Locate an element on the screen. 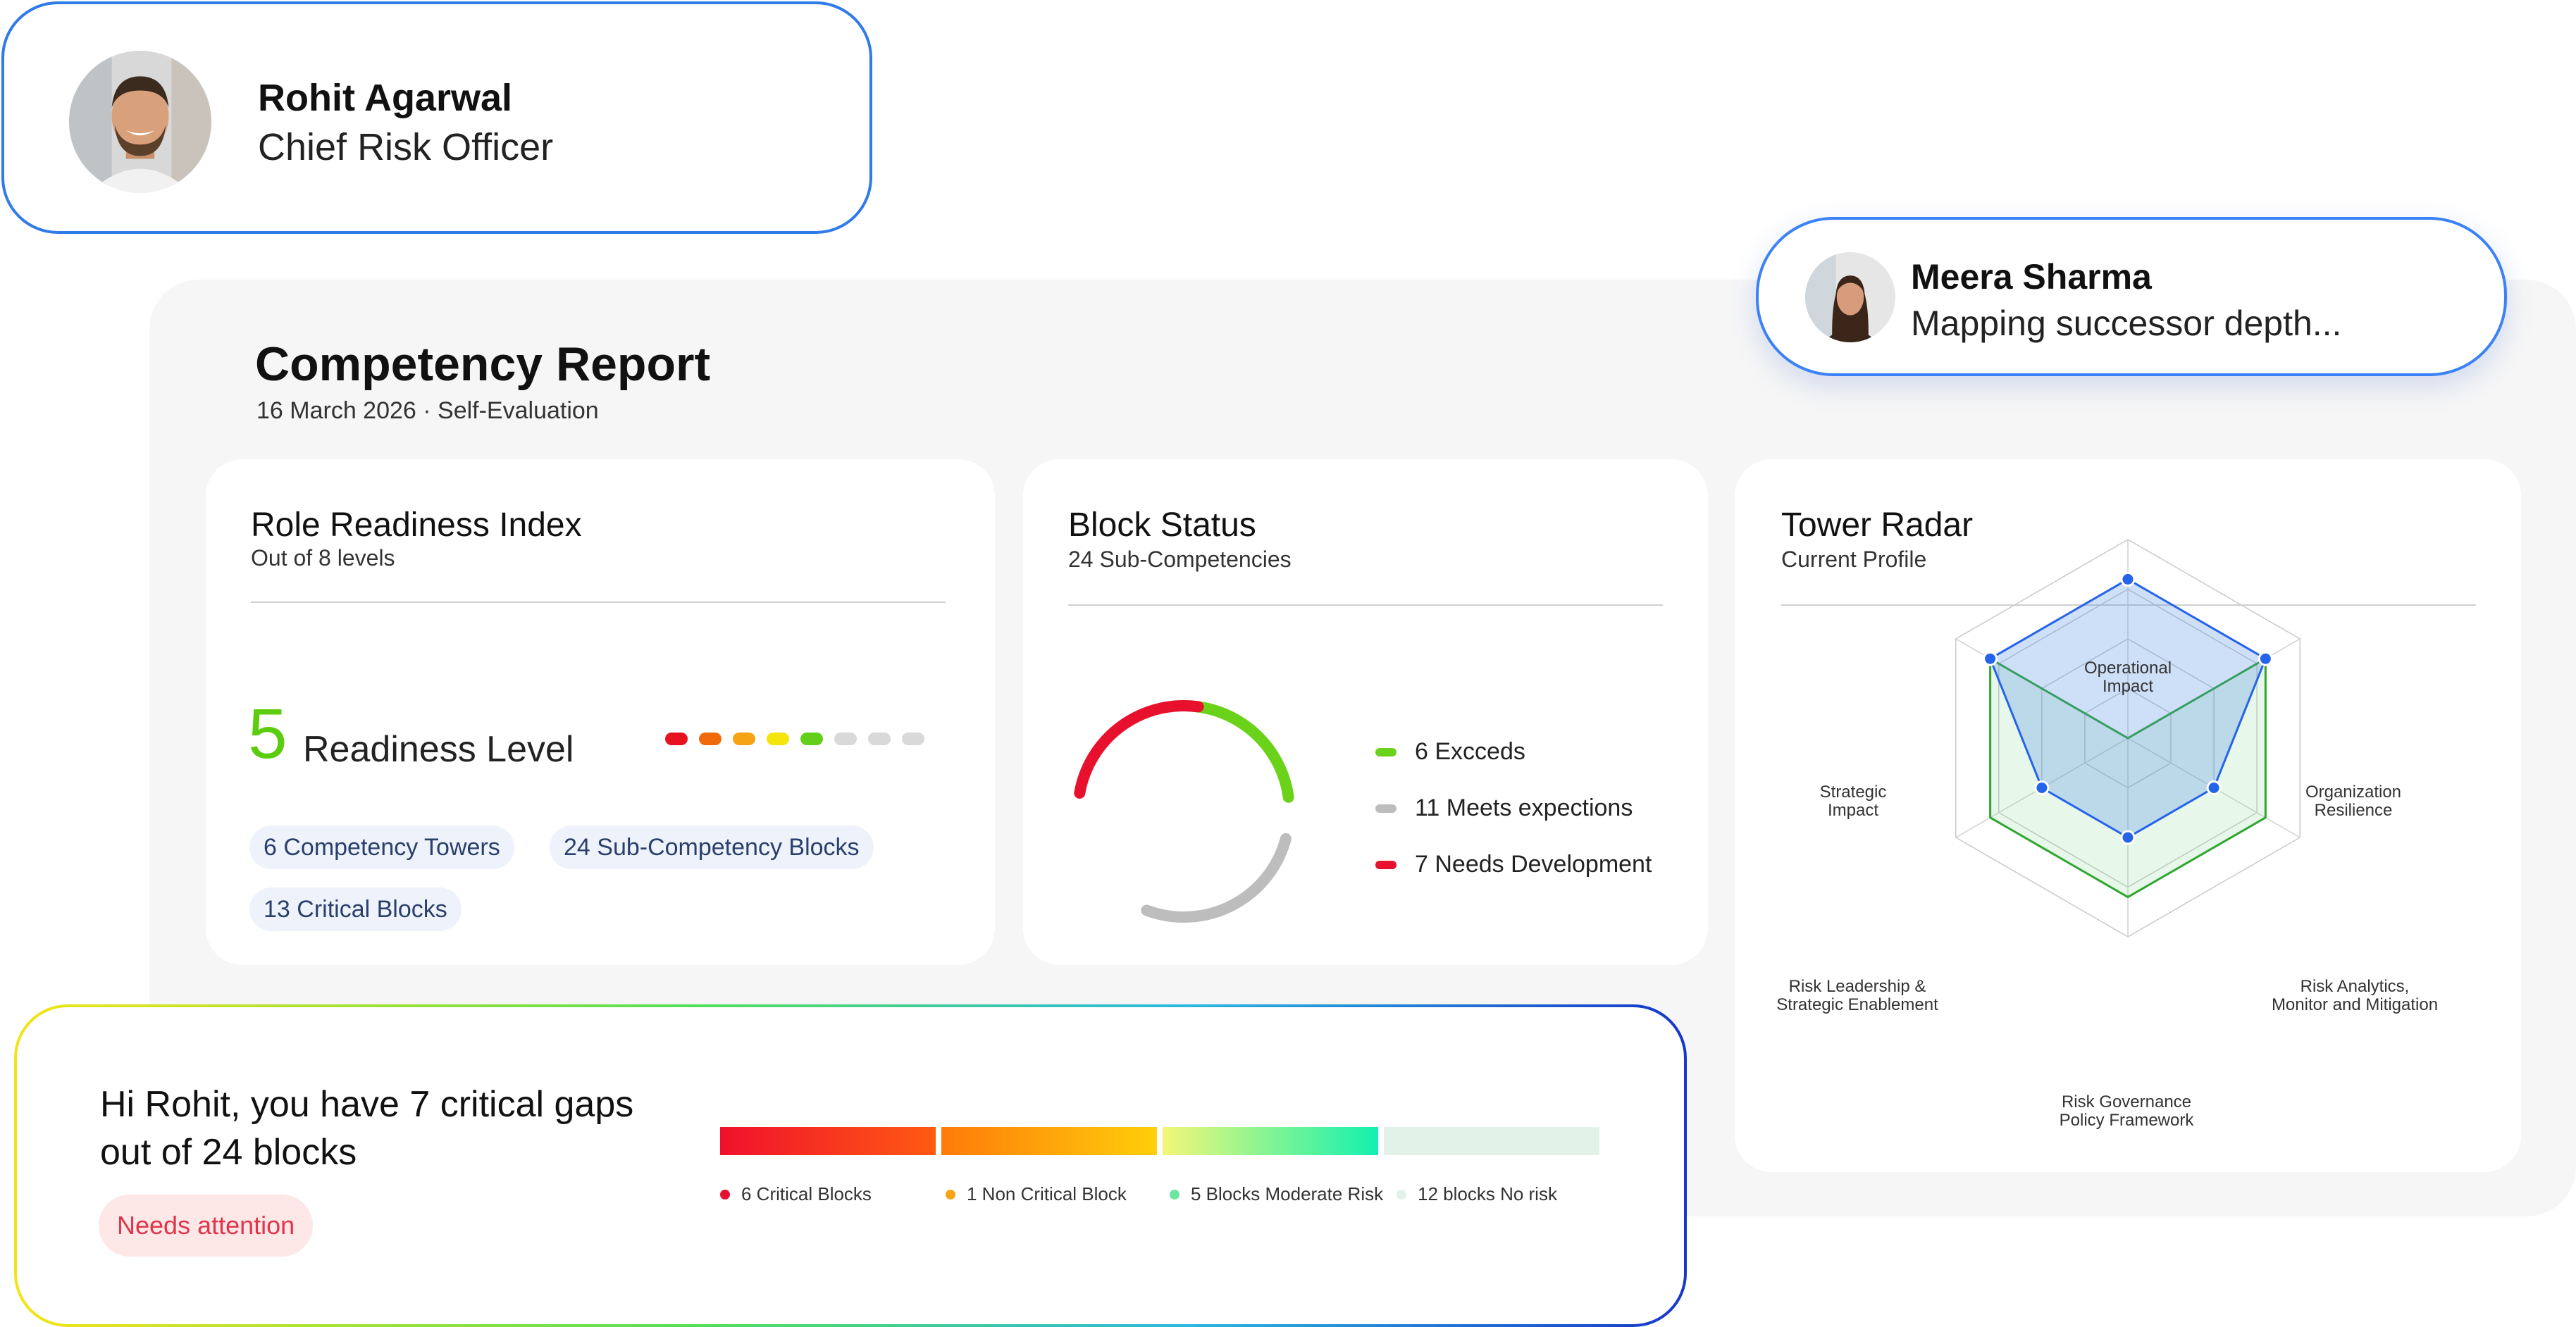 This screenshot has height=1327, width=2576. legend-label: 12 blocks No risk is located at coordinates (1487, 1194).